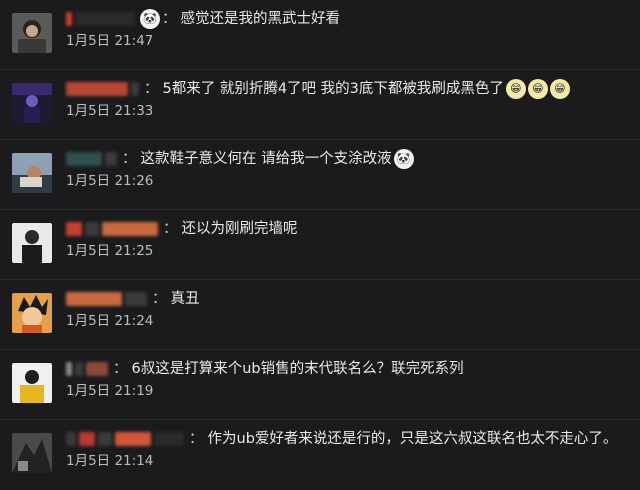  Describe the element at coordinates (110, 41) in the screenshot. I see `comment-time: 1月5日 21:47` at that location.